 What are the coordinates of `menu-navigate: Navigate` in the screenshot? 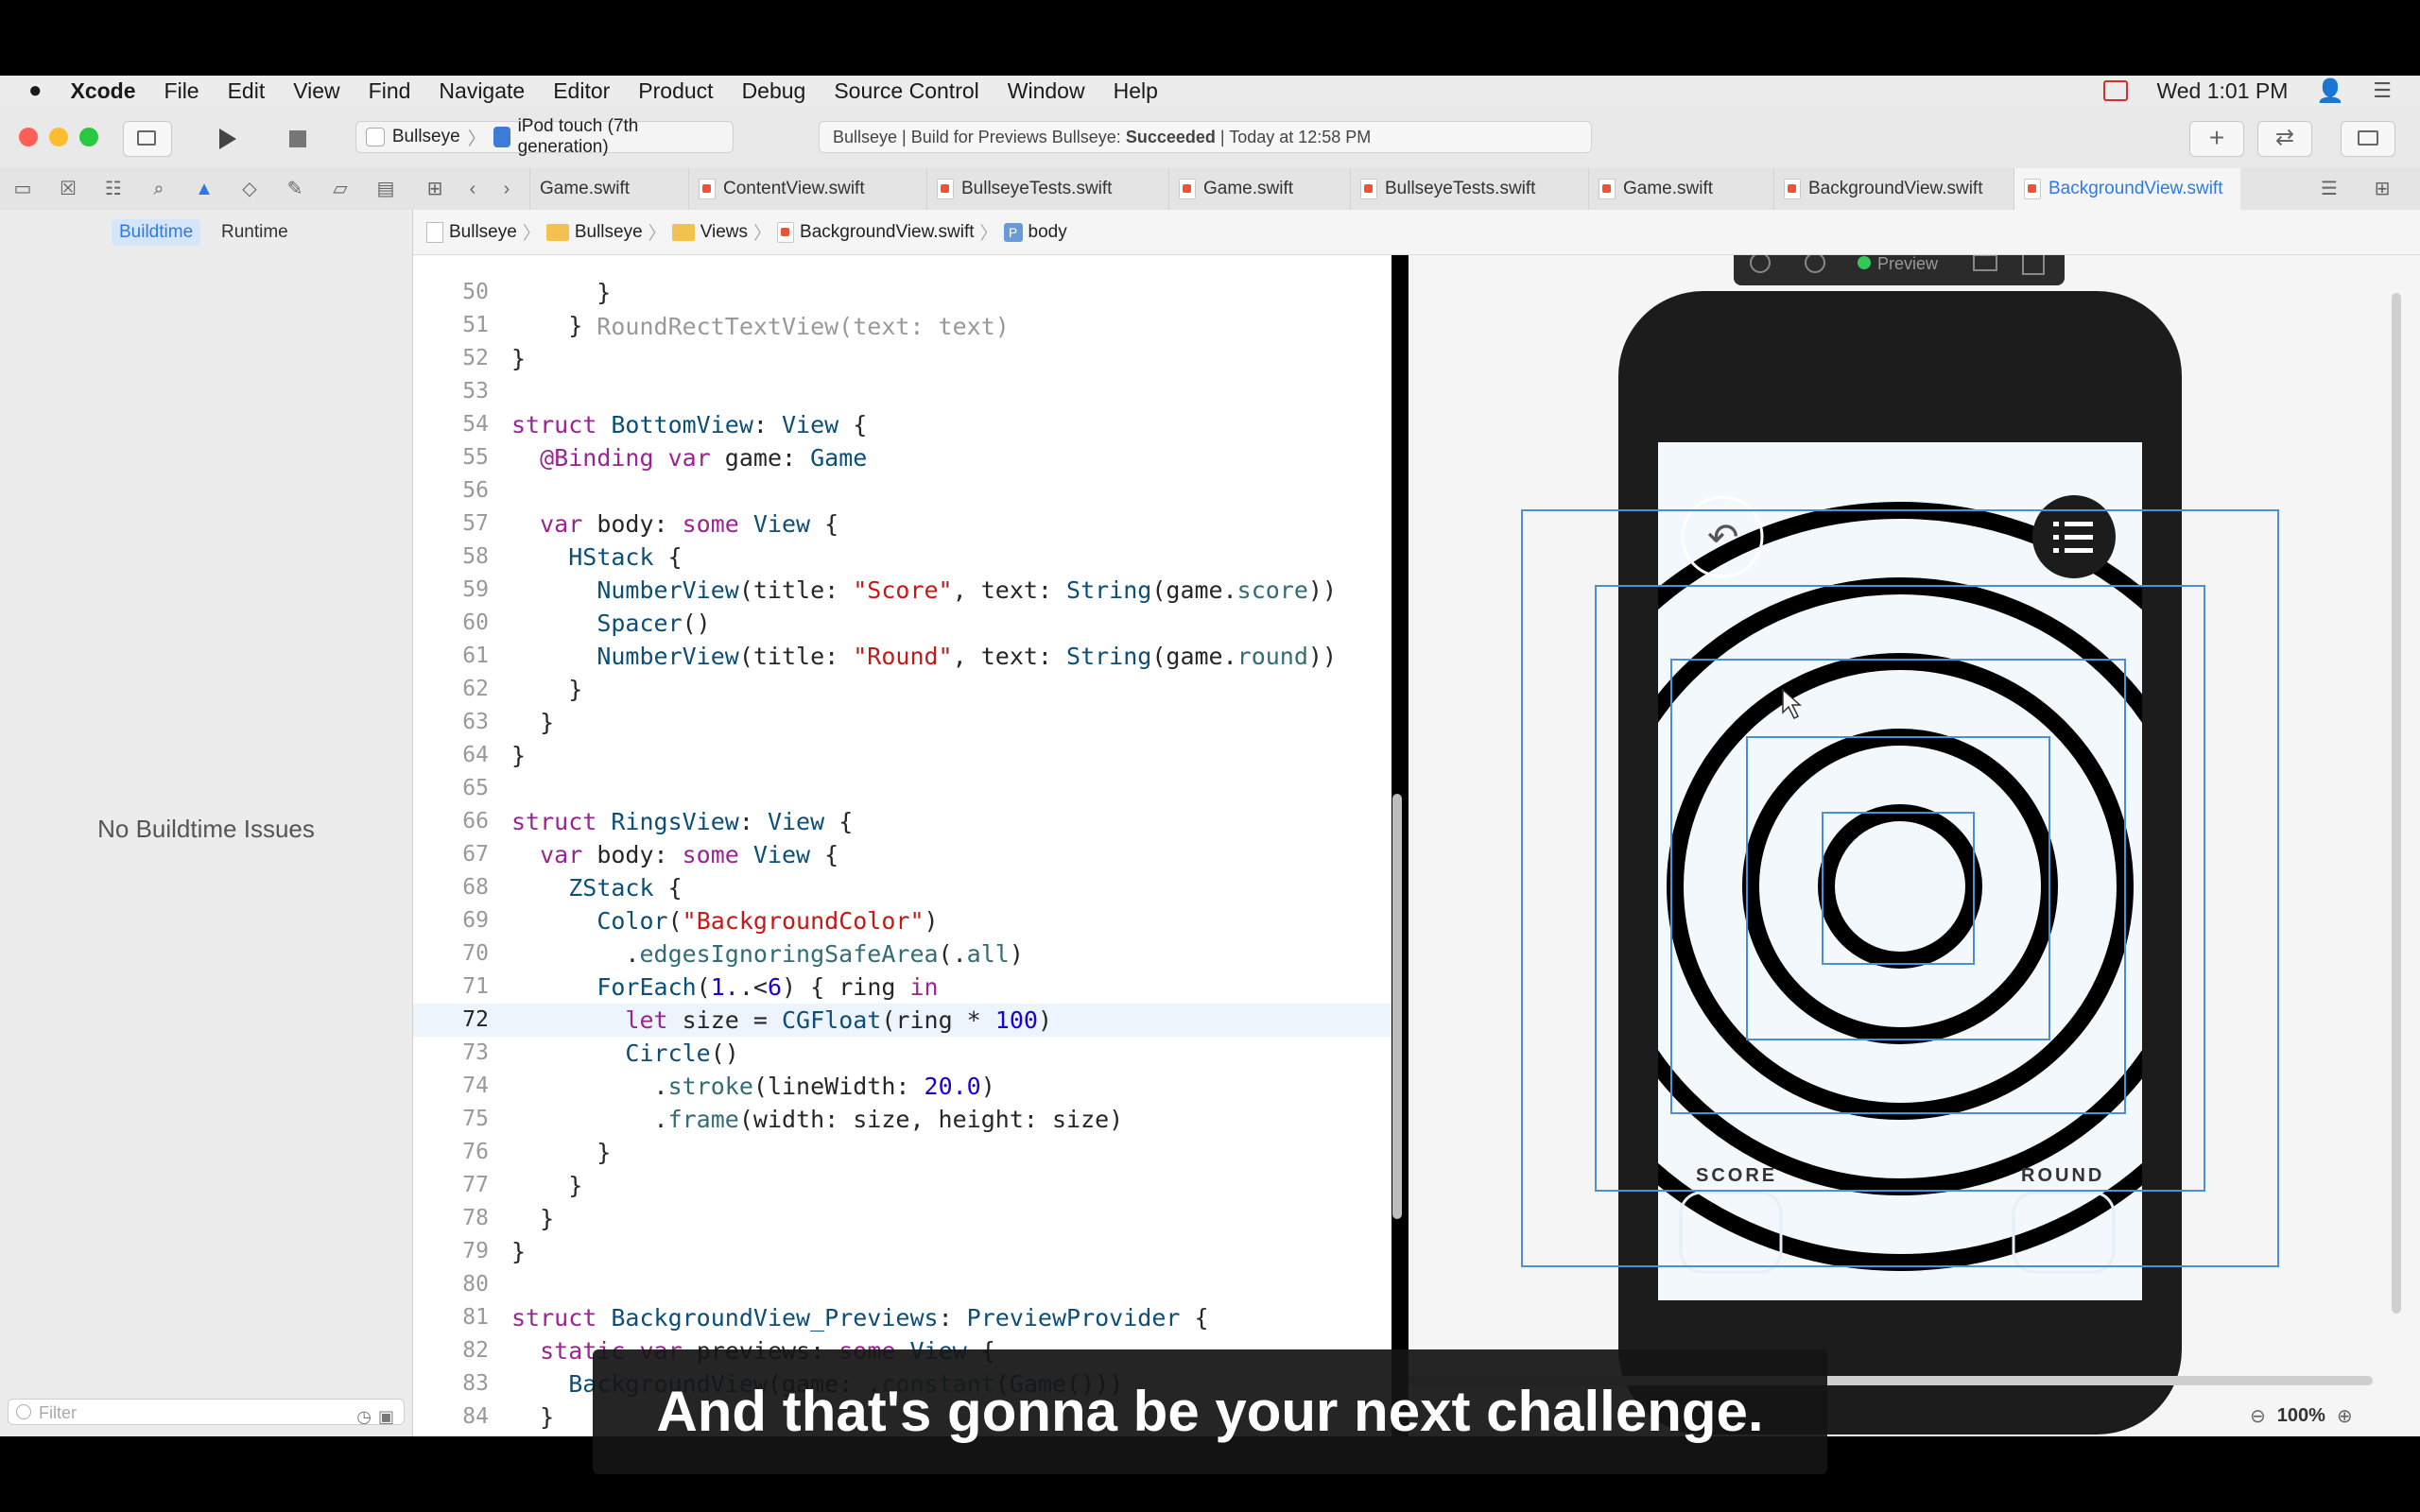 It's located at (482, 91).